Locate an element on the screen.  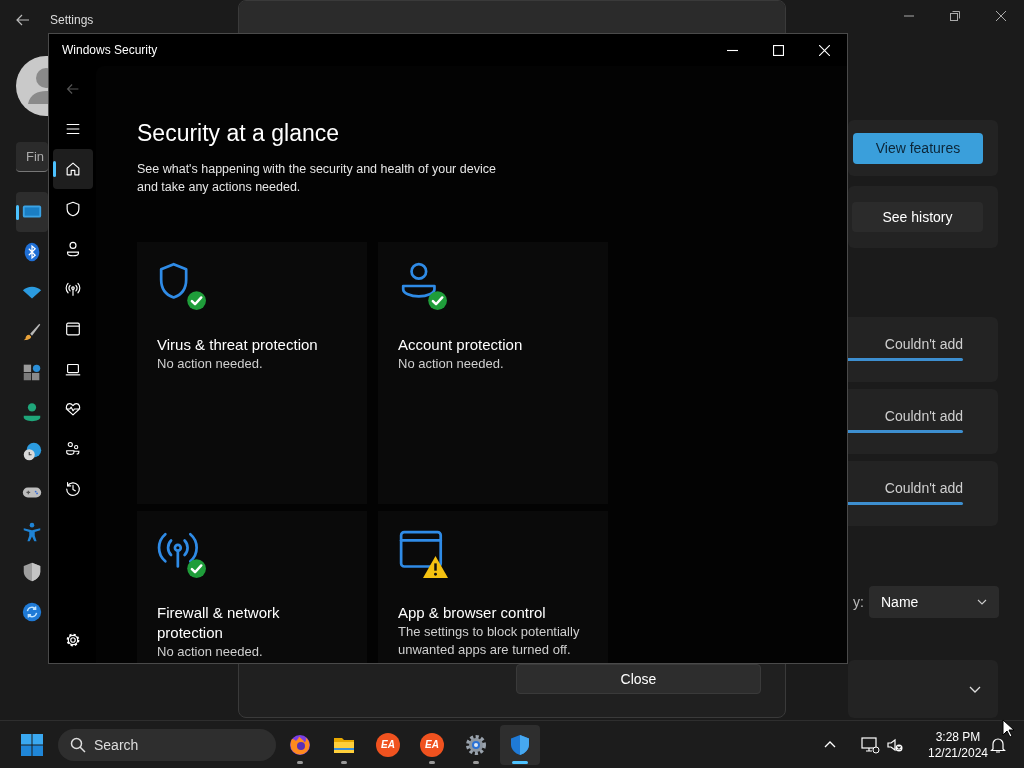
sort-label: y: is located at coordinates (858, 602).